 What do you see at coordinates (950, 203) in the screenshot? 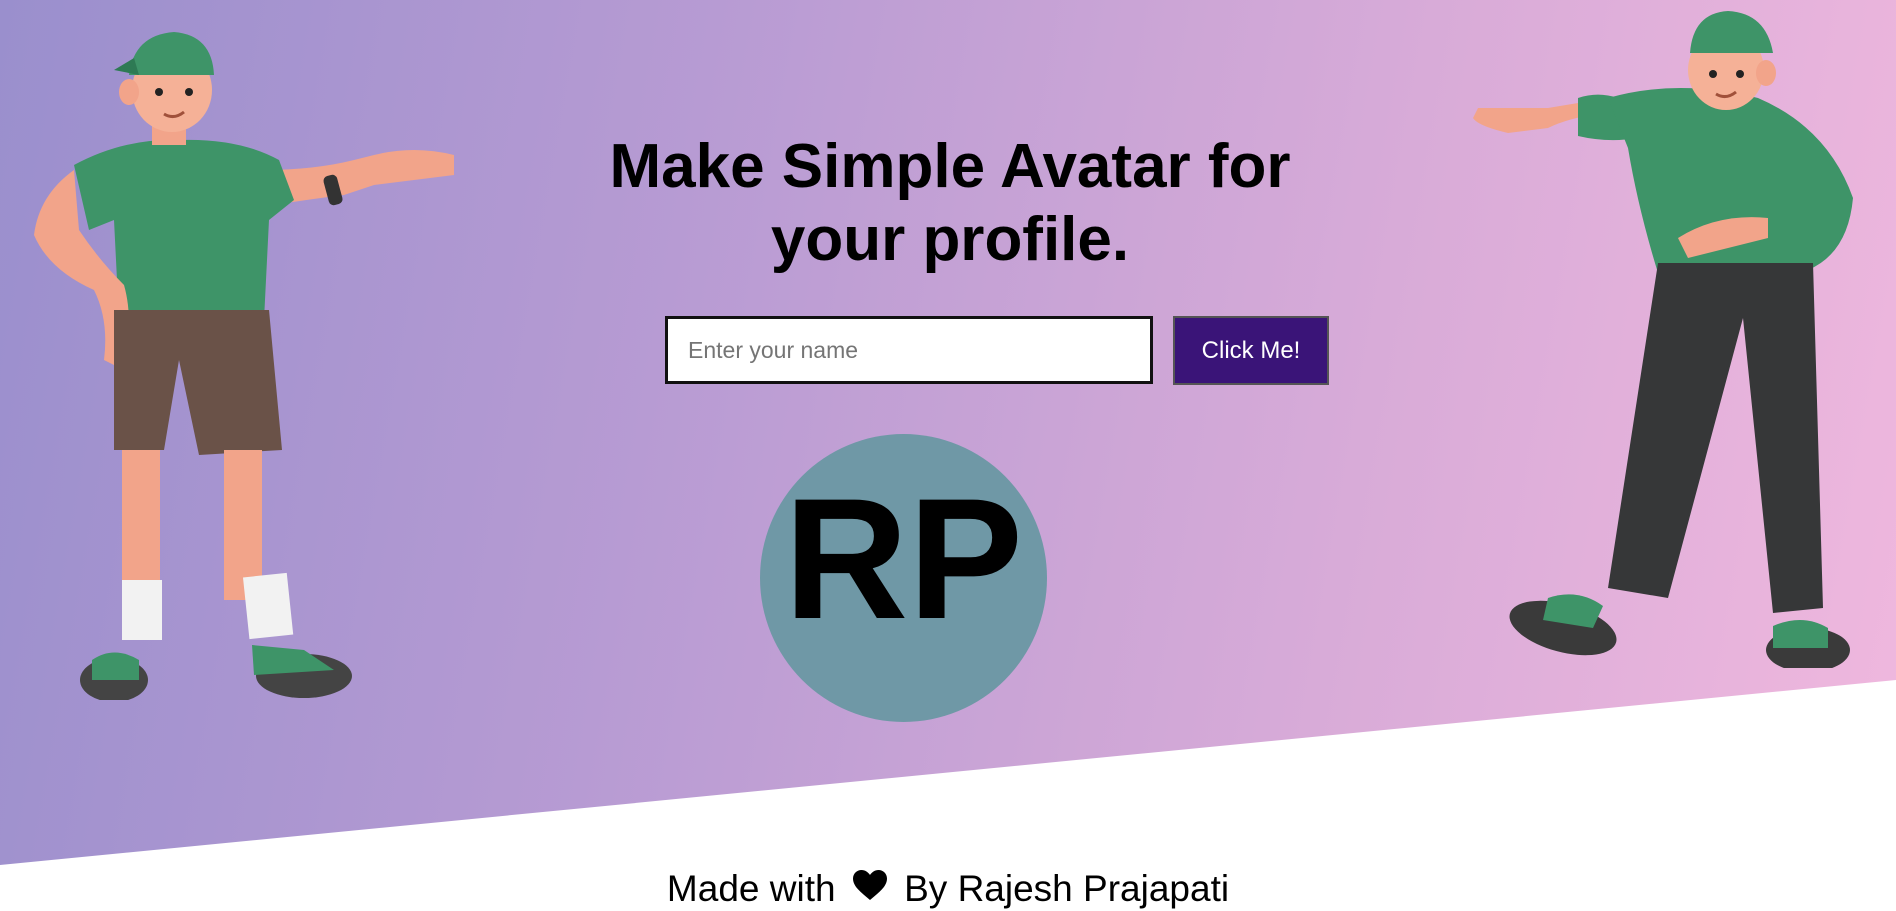
I see `page-title: Make Simple Avatar for your profile.` at bounding box center [950, 203].